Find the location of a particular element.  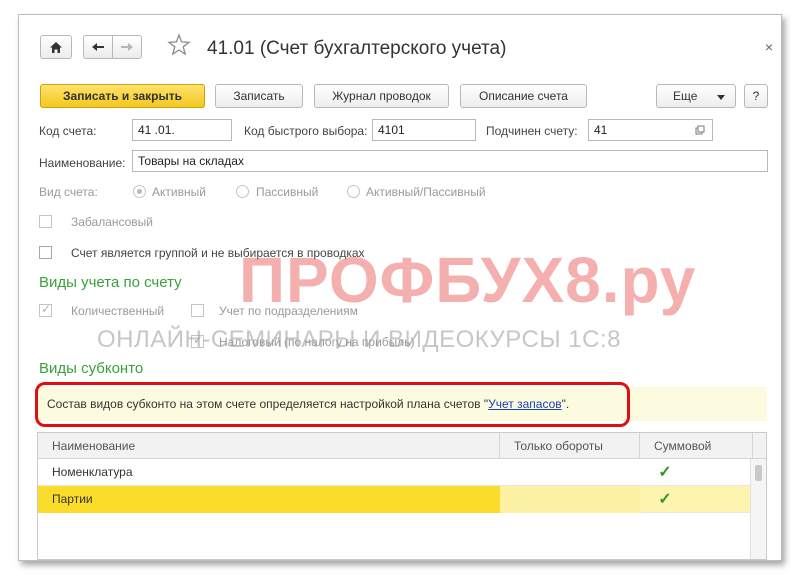

arrow-right-icon is located at coordinates (127, 47).